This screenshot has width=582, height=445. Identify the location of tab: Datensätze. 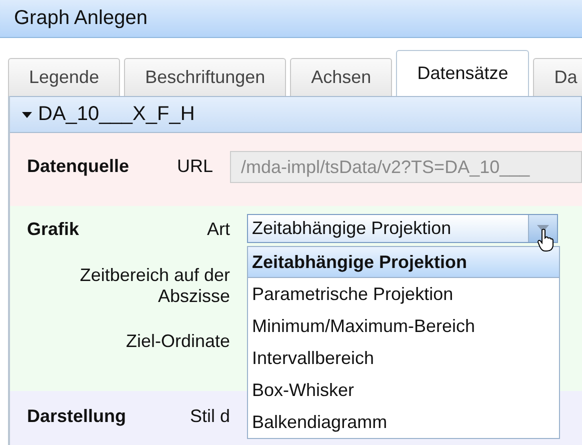
(463, 73).